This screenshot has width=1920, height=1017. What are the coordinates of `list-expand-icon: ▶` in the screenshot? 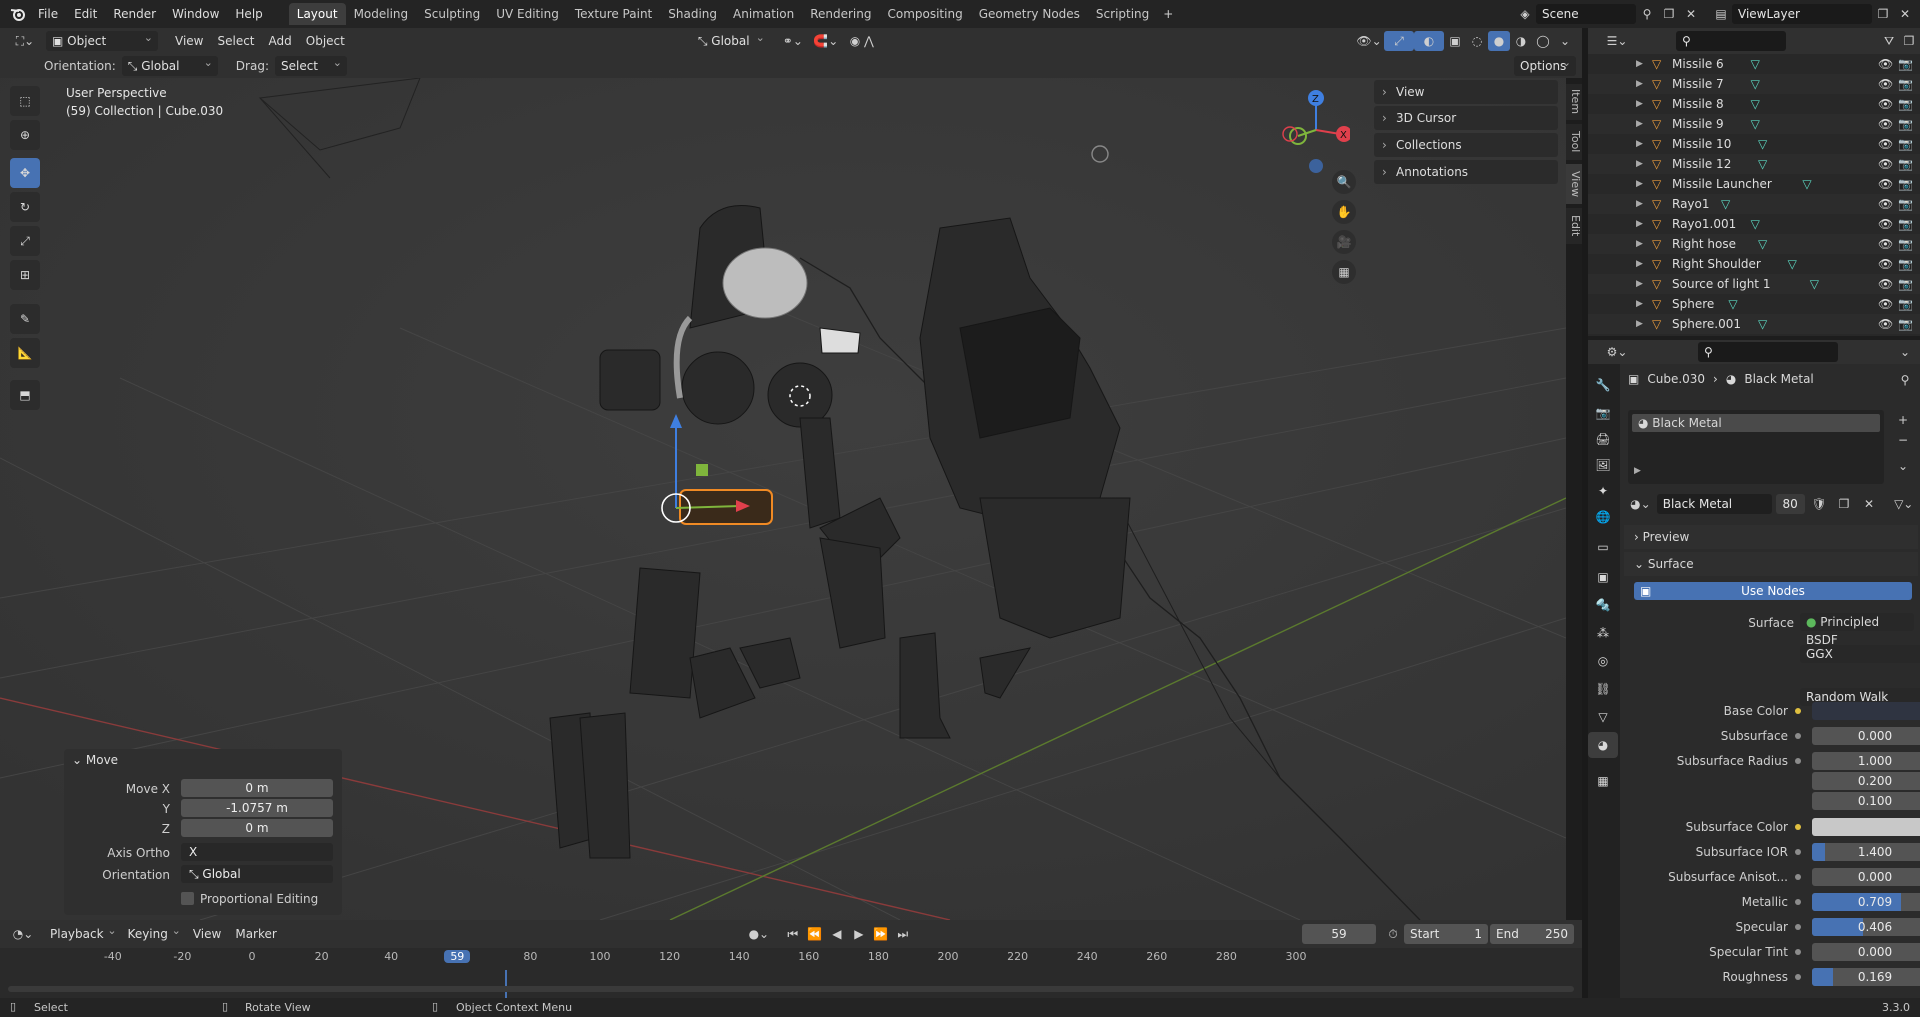 It's located at (1637, 471).